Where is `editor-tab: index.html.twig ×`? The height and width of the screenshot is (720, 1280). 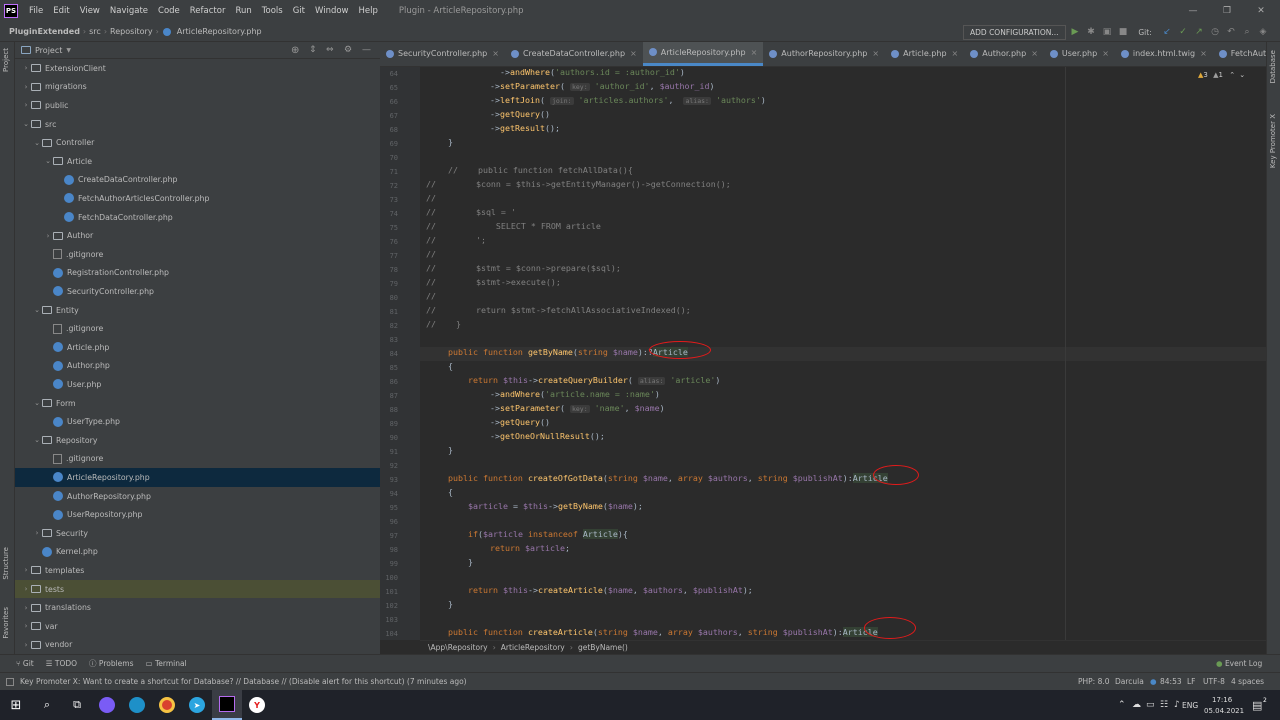 editor-tab: index.html.twig × is located at coordinates (1164, 54).